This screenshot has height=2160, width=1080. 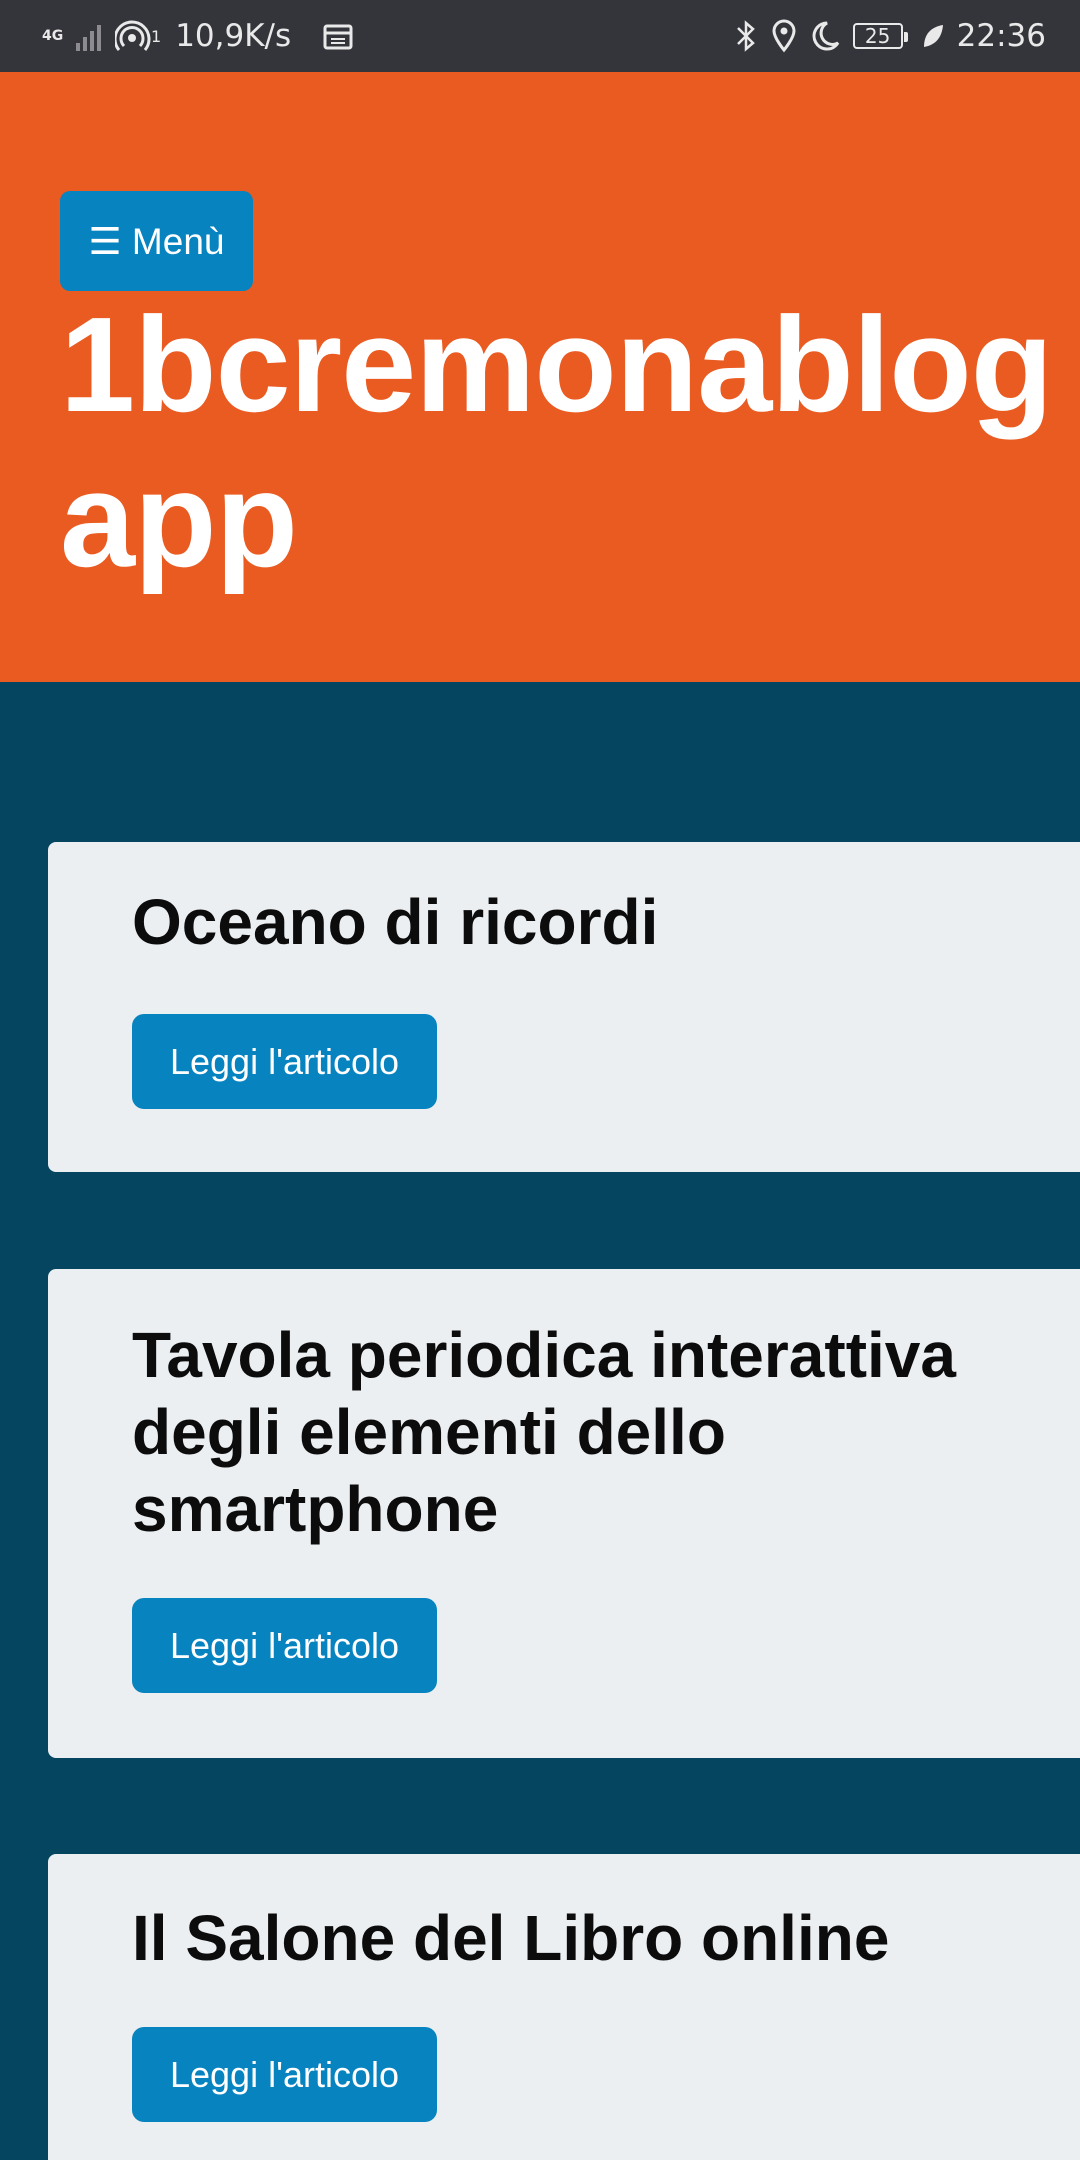 I want to click on hotspot-icon: 1, so click(x=138, y=36).